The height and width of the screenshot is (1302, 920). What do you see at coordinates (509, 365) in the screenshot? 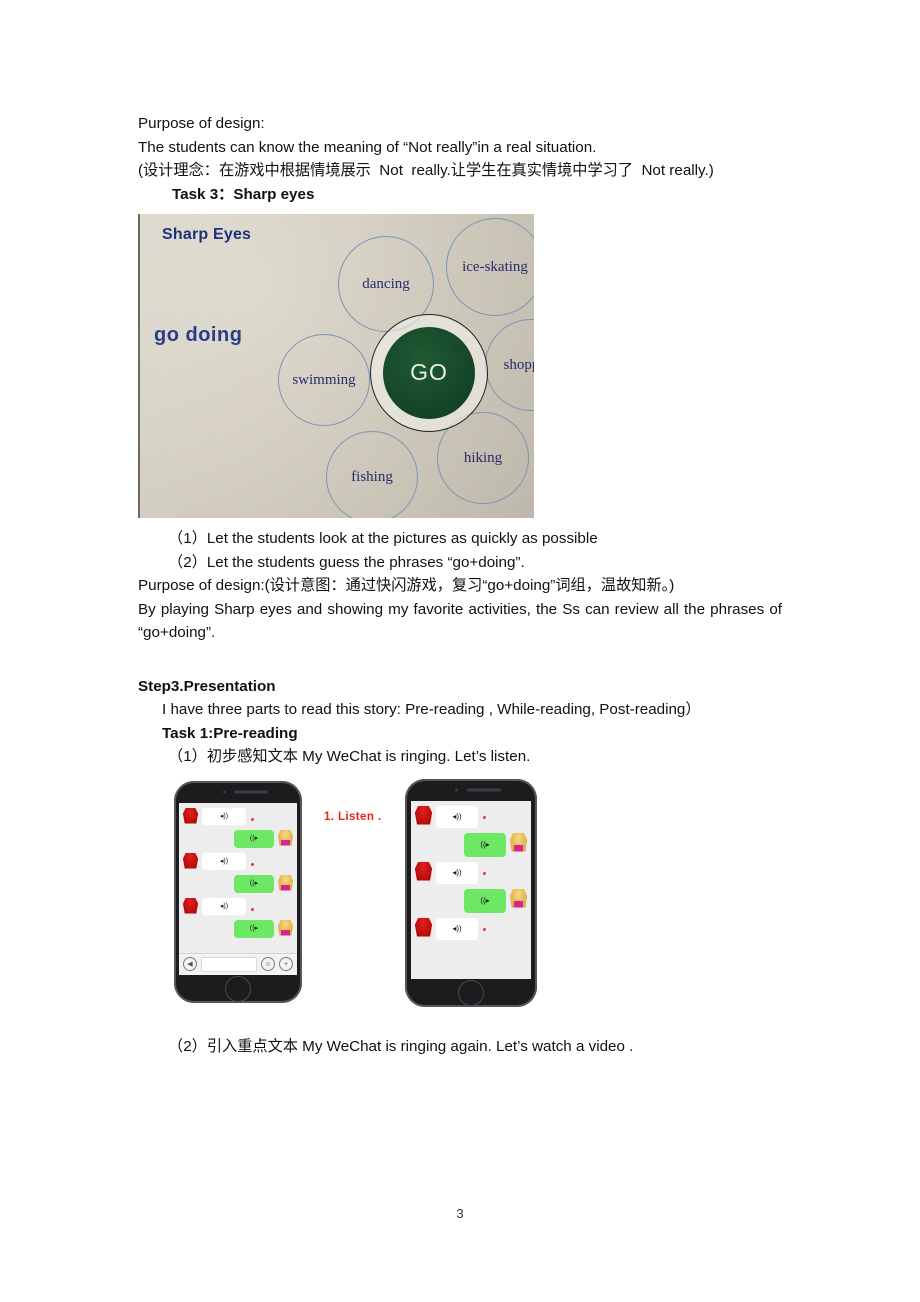
I see `activity-bubble-shopping: shopping` at bounding box center [509, 365].